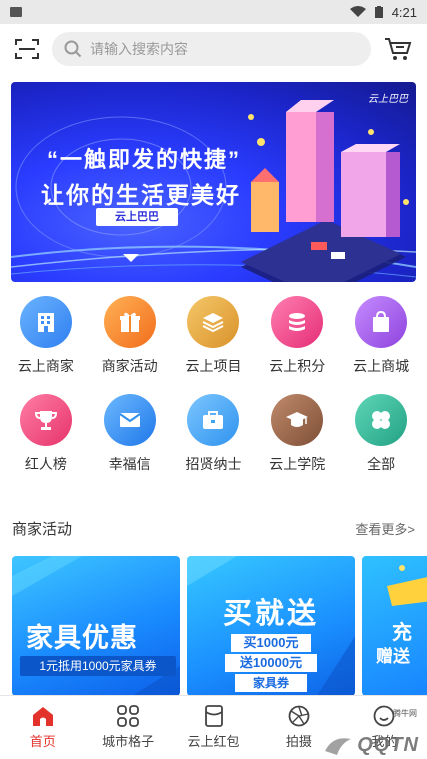 Image resolution: width=427 pixels, height=759 pixels. What do you see at coordinates (213, 366) in the screenshot?
I see `grid-label: 云上项目` at bounding box center [213, 366].